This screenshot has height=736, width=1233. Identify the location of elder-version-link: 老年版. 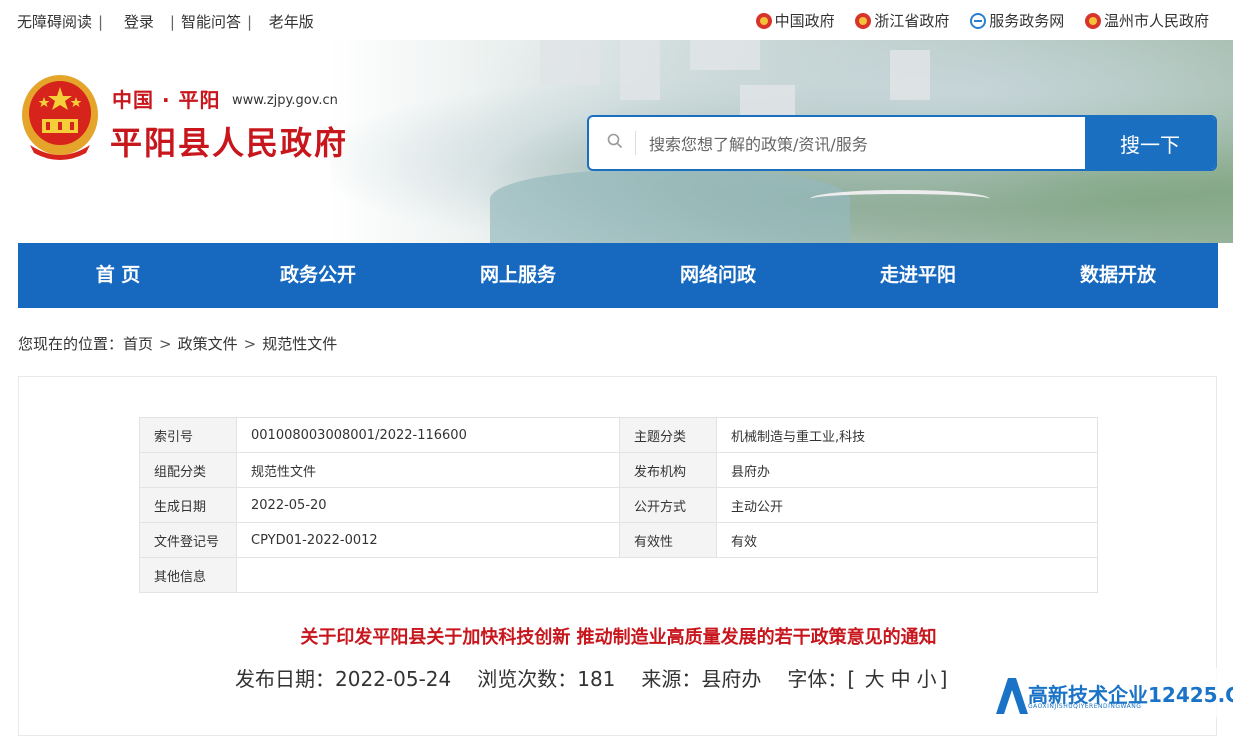
(291, 22).